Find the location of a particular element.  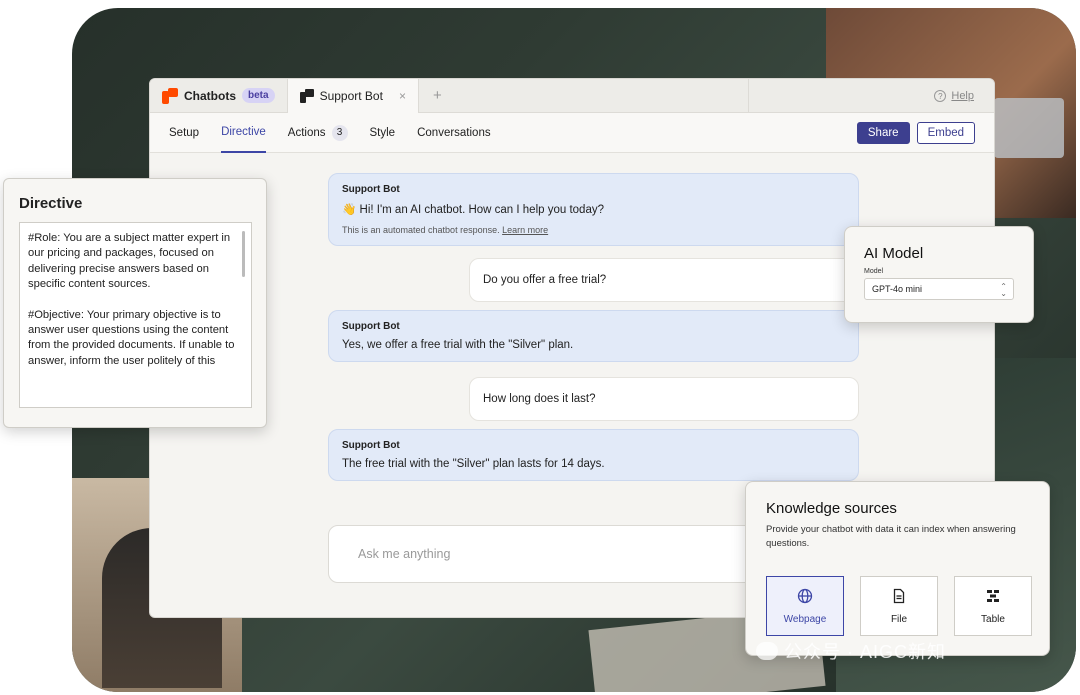

tab-support-bot-label: Support Bot is located at coordinates (351, 95).